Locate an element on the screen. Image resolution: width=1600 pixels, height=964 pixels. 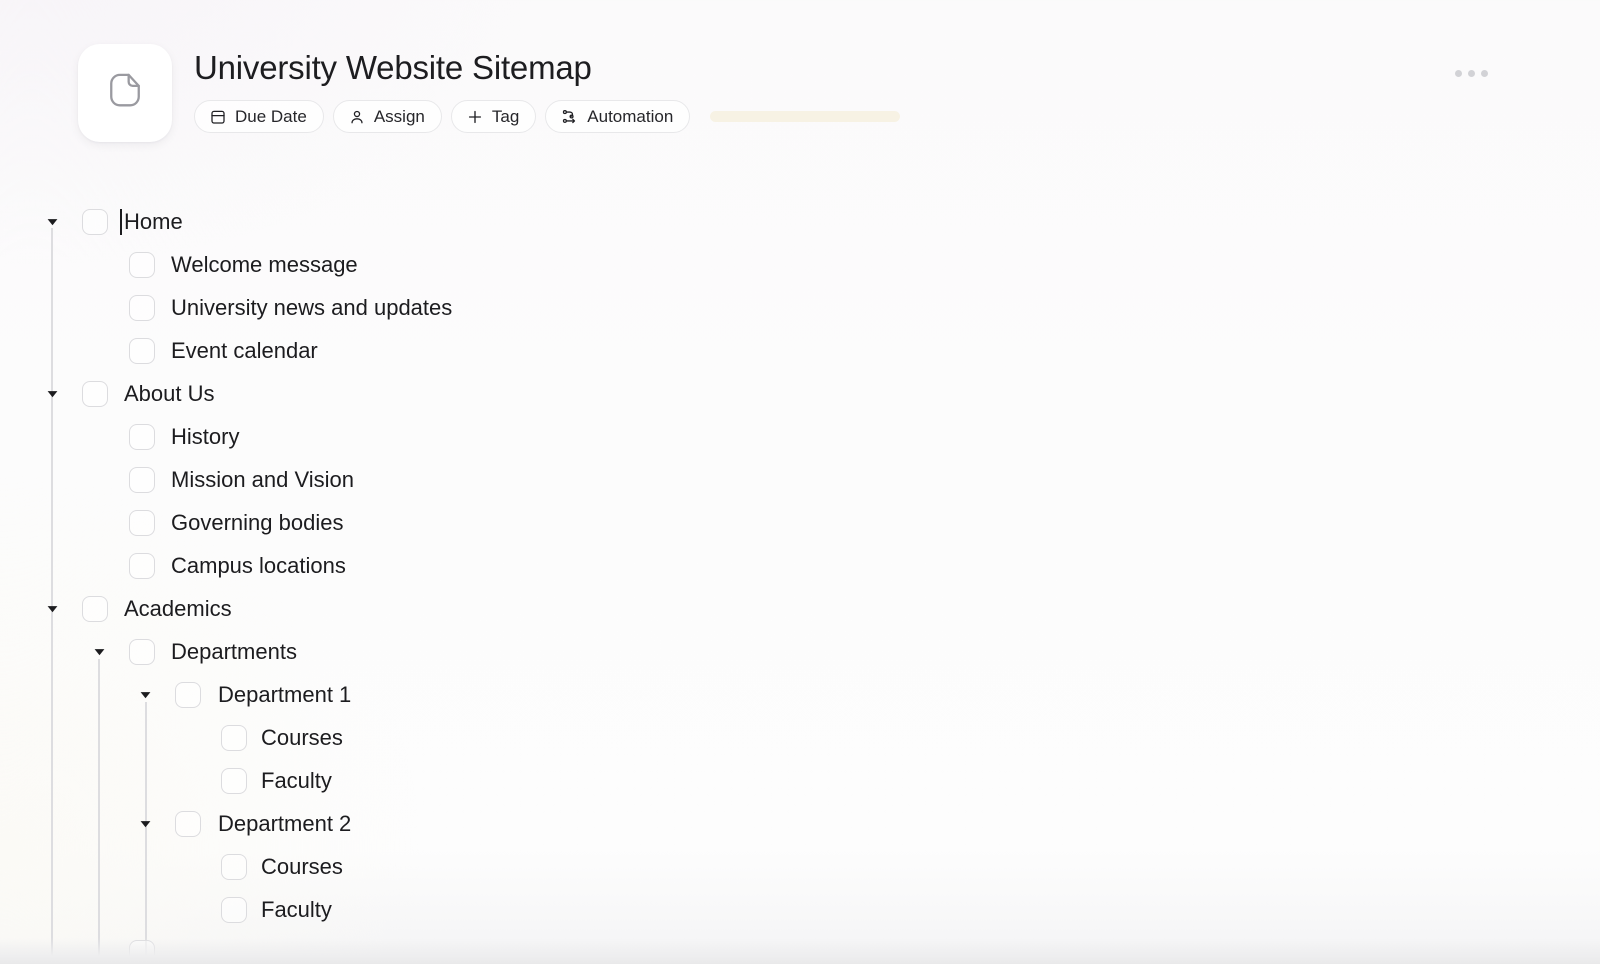
page-title: University Website Sitemap is located at coordinates (547, 68).